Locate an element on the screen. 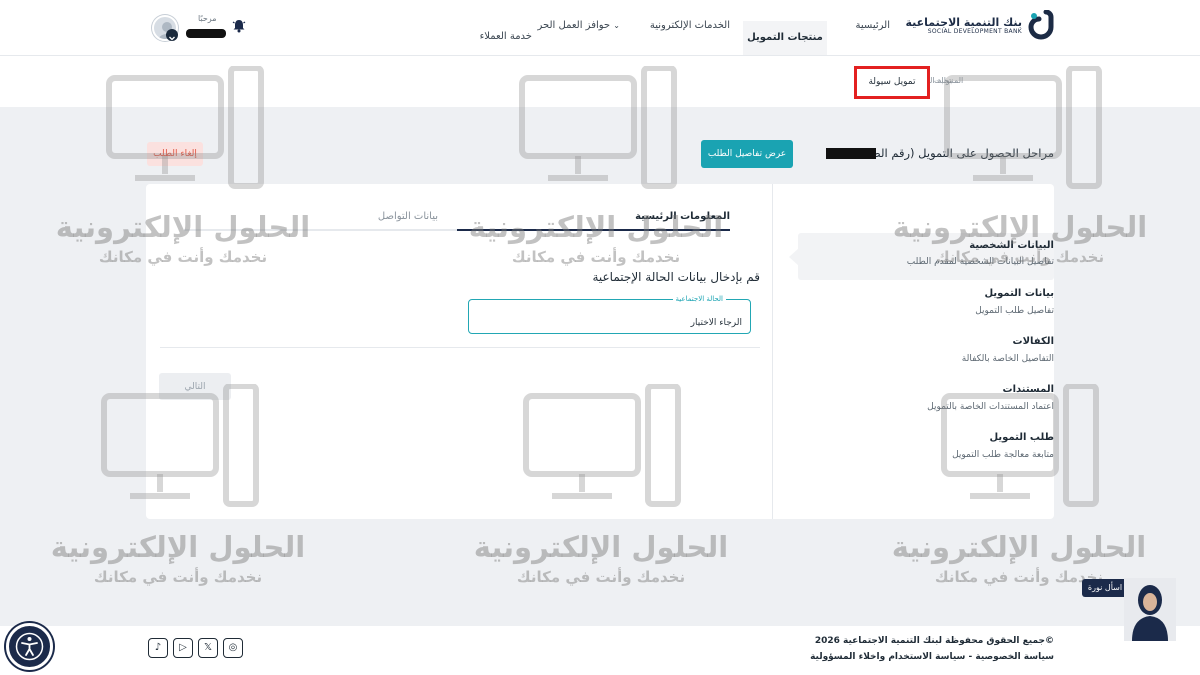 This screenshot has width=1200, height=675. logo-mark-icon is located at coordinates (1041, 25).